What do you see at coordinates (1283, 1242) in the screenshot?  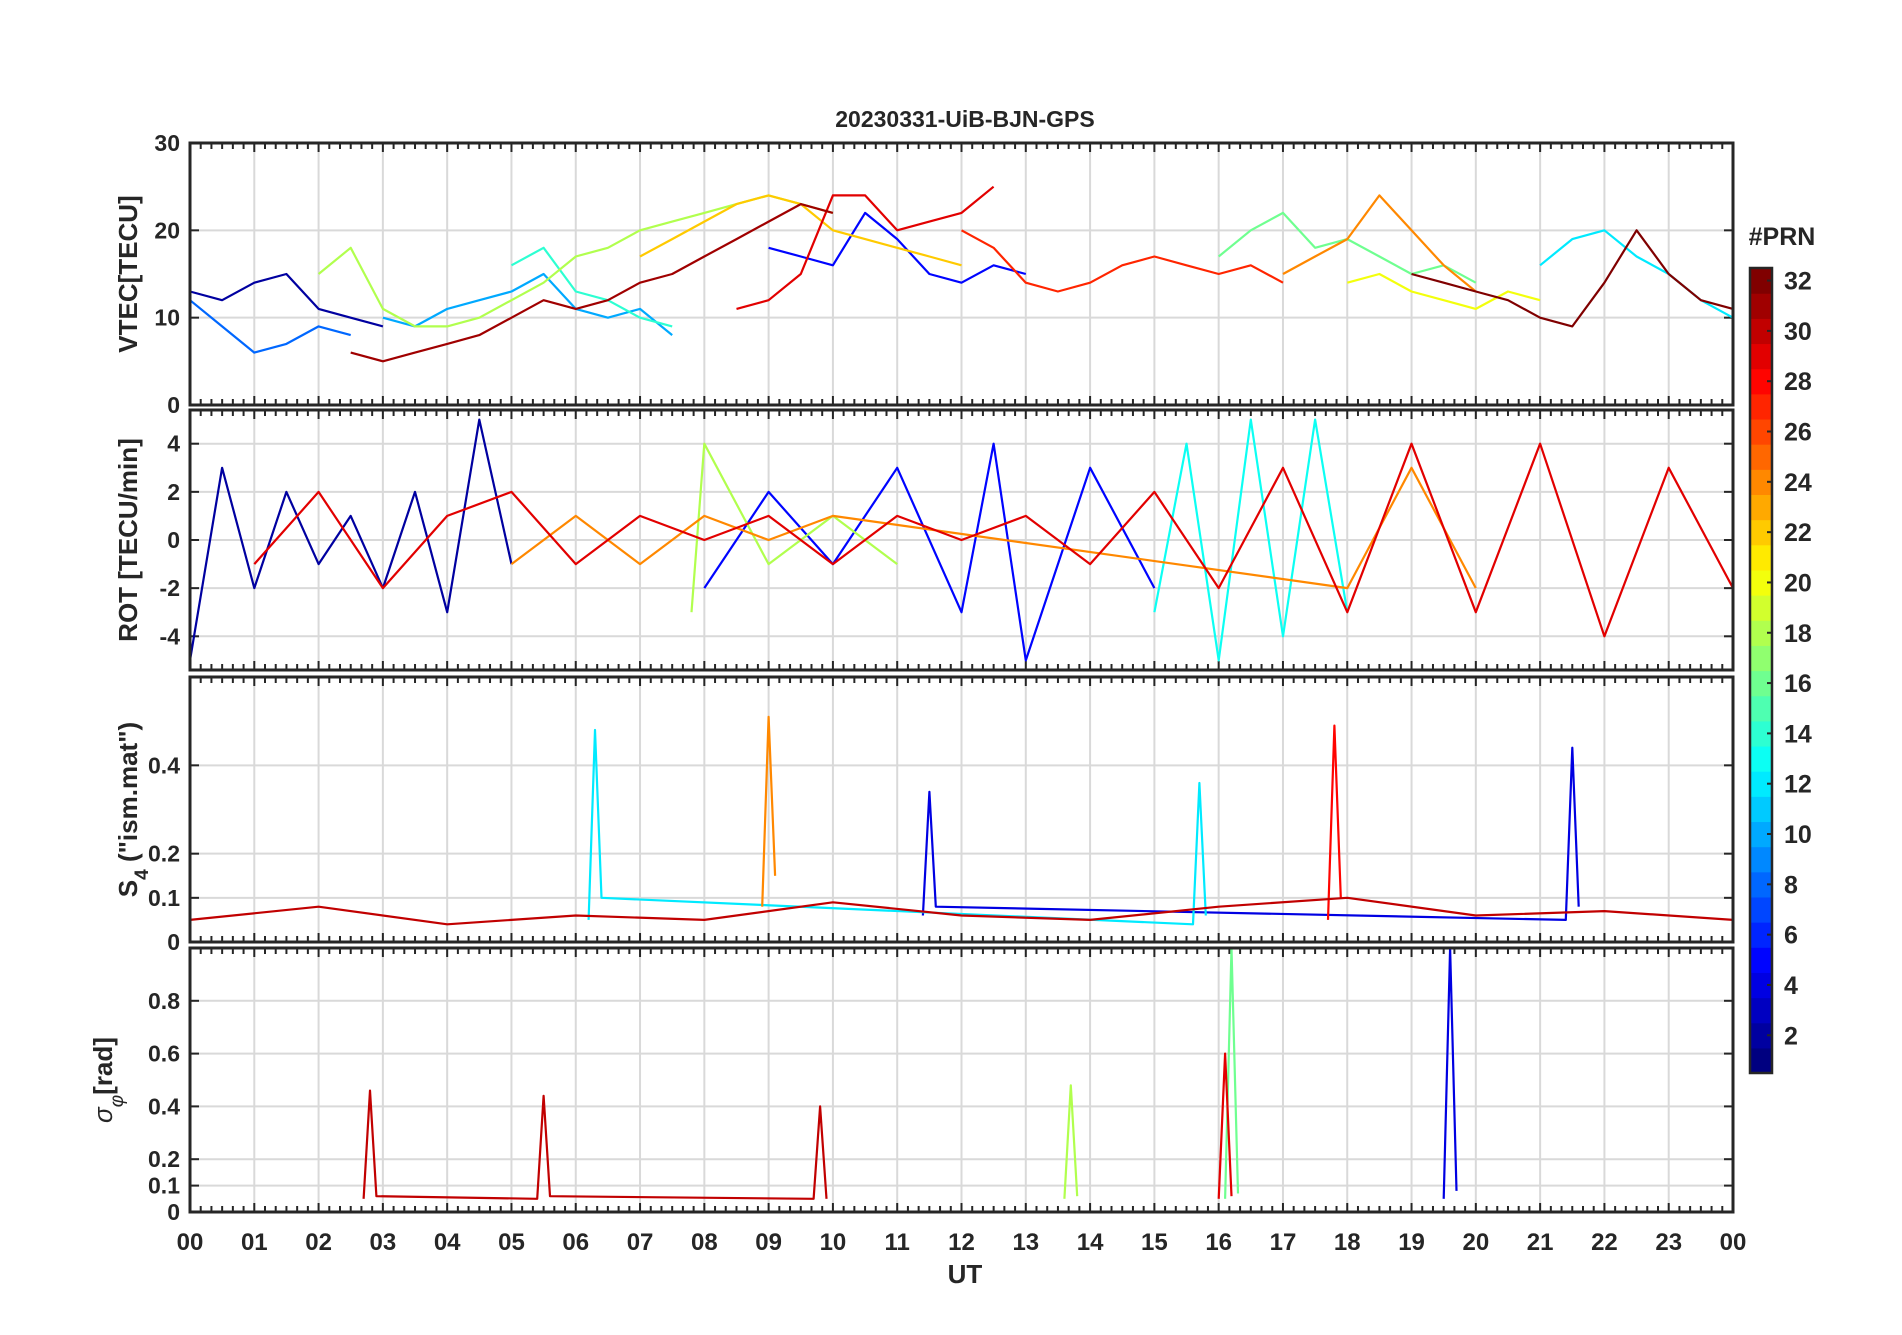 I see `x-tick-label: 17` at bounding box center [1283, 1242].